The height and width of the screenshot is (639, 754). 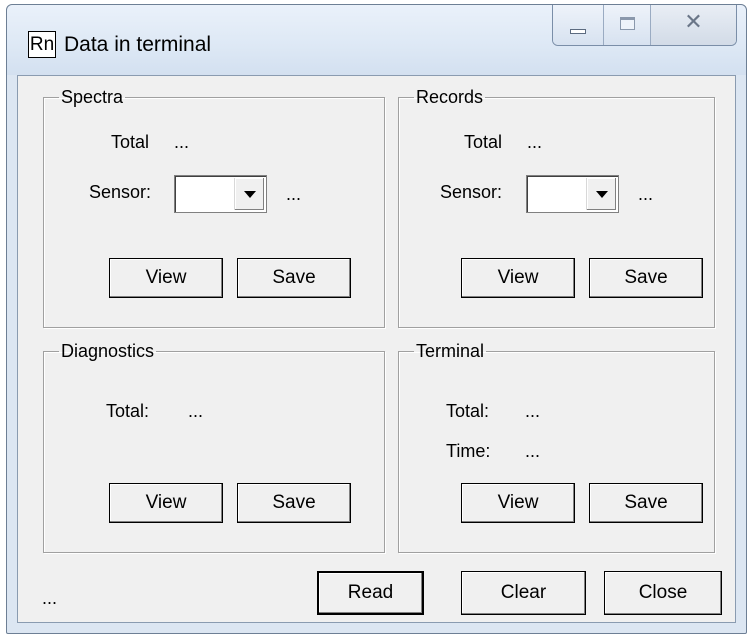 What do you see at coordinates (471, 192) in the screenshot?
I see `records-sensor-label: Sensor:` at bounding box center [471, 192].